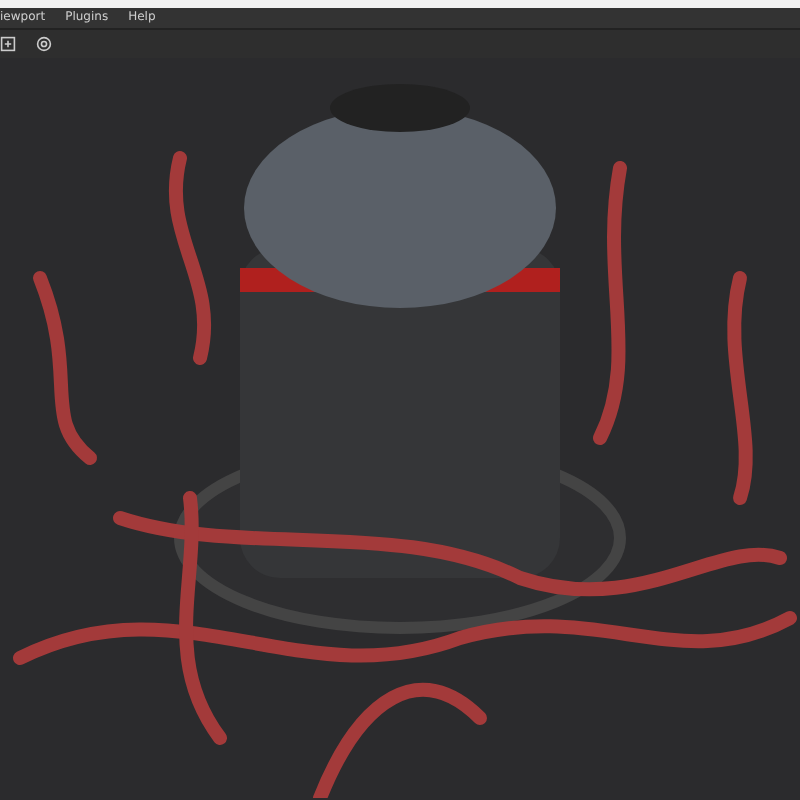 The width and height of the screenshot is (800, 800). Describe the element at coordinates (8, 44) in the screenshot. I see `add-icon` at that location.